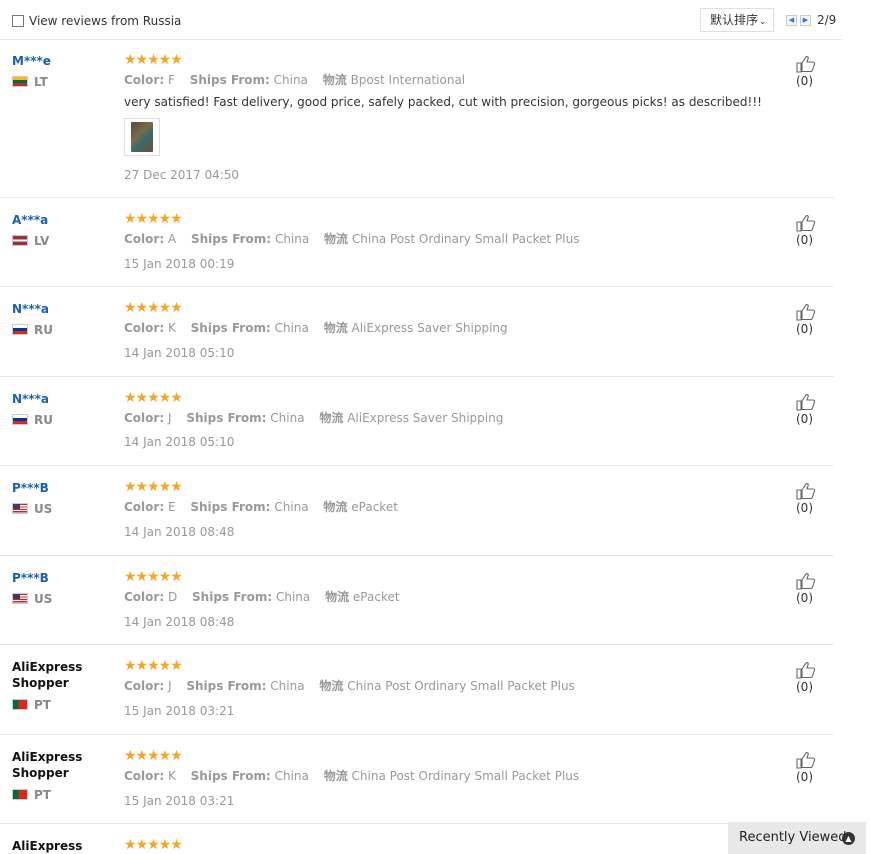  Describe the element at coordinates (47, 846) in the screenshot. I see `reviewer-name: AliExpress` at that location.